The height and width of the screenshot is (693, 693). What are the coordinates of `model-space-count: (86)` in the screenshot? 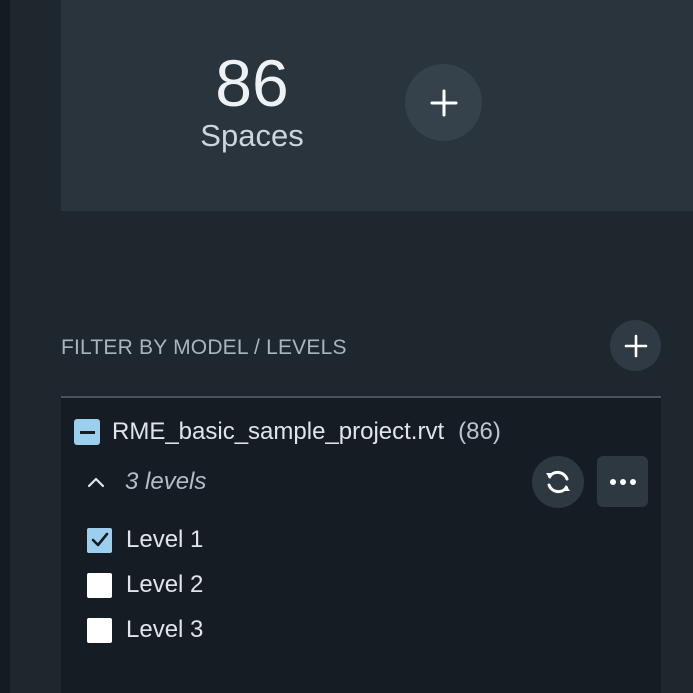 It's located at (479, 431).